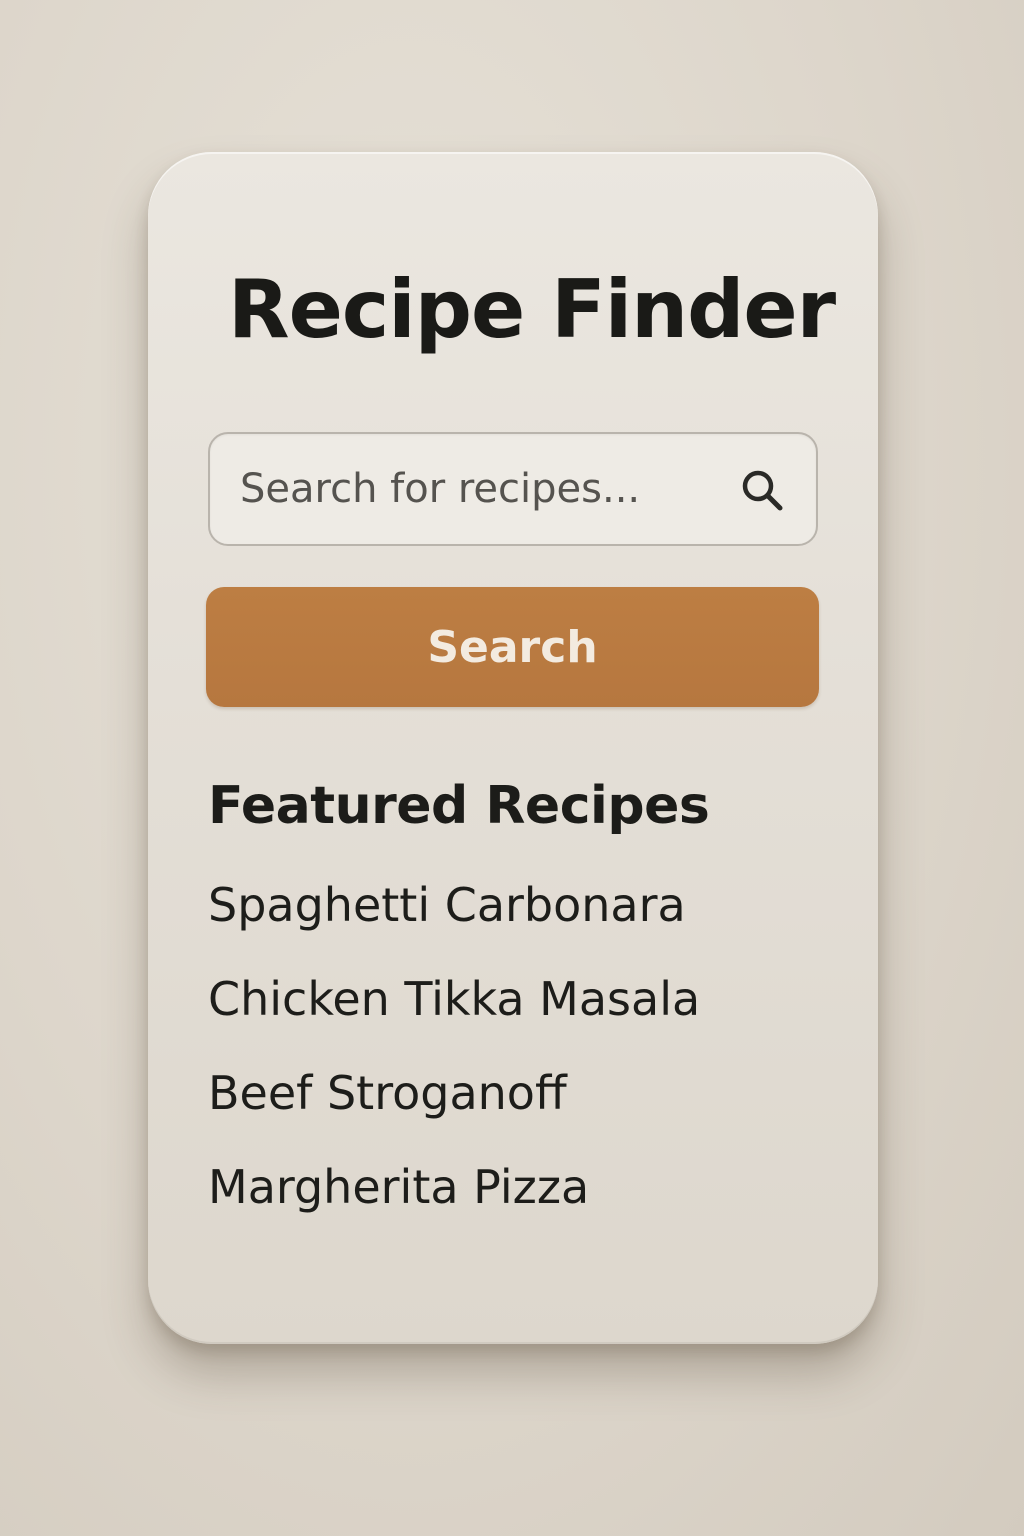  I want to click on recipe-item-beef-stroganoff: Beef Stroganoff, so click(454, 1117).